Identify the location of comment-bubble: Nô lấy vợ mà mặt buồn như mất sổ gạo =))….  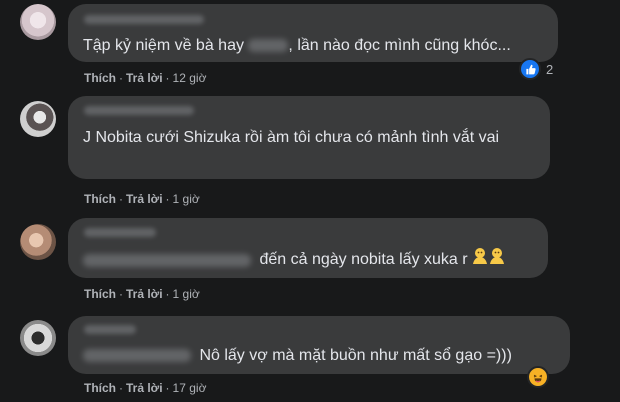
(319, 345).